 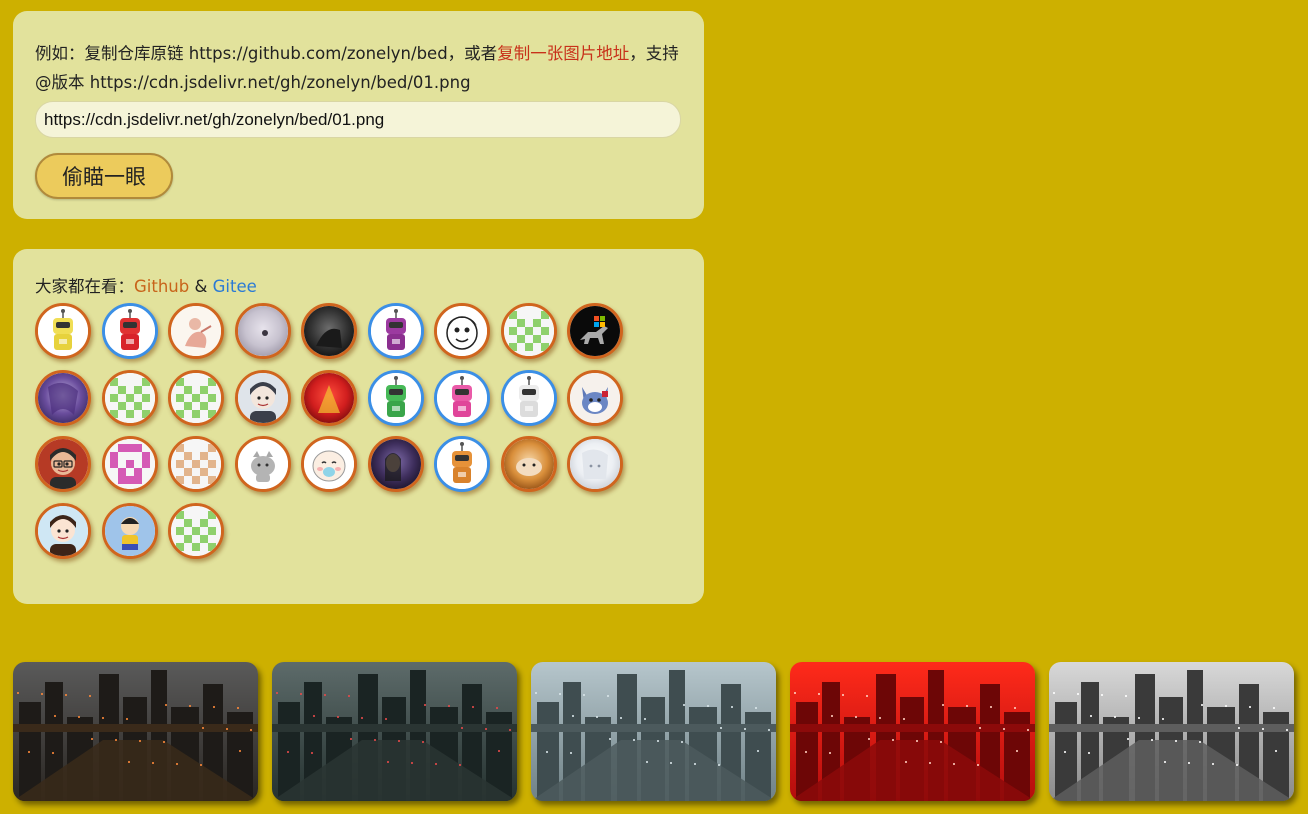 I want to click on white-anime-avatar-icon, so click(x=595, y=464).